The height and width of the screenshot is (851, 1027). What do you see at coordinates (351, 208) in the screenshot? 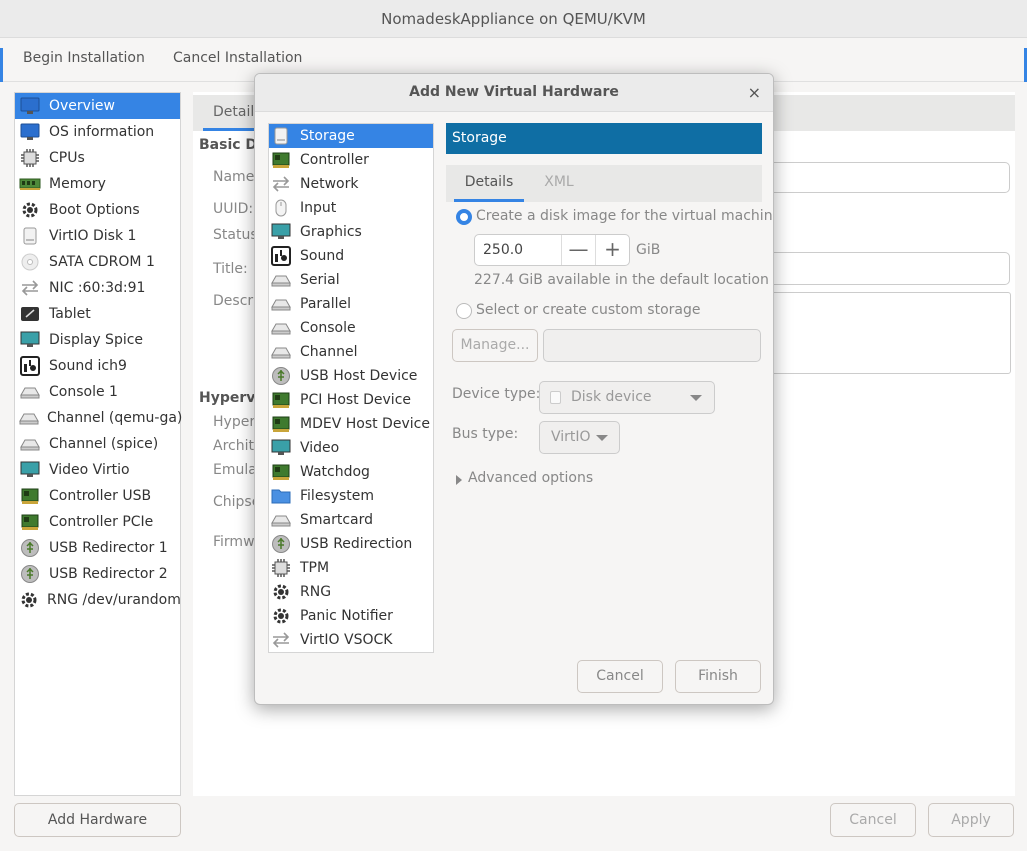
I see `type-item-input: Input` at bounding box center [351, 208].